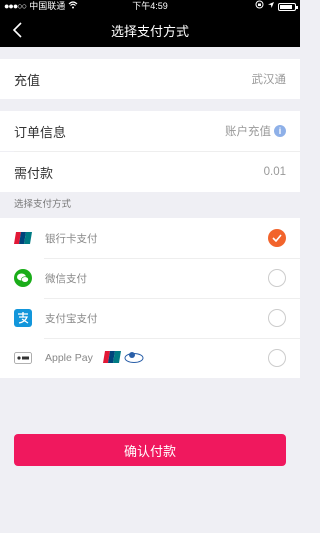  What do you see at coordinates (69, 358) in the screenshot?
I see `payment-method-label: Apple Pay` at bounding box center [69, 358].